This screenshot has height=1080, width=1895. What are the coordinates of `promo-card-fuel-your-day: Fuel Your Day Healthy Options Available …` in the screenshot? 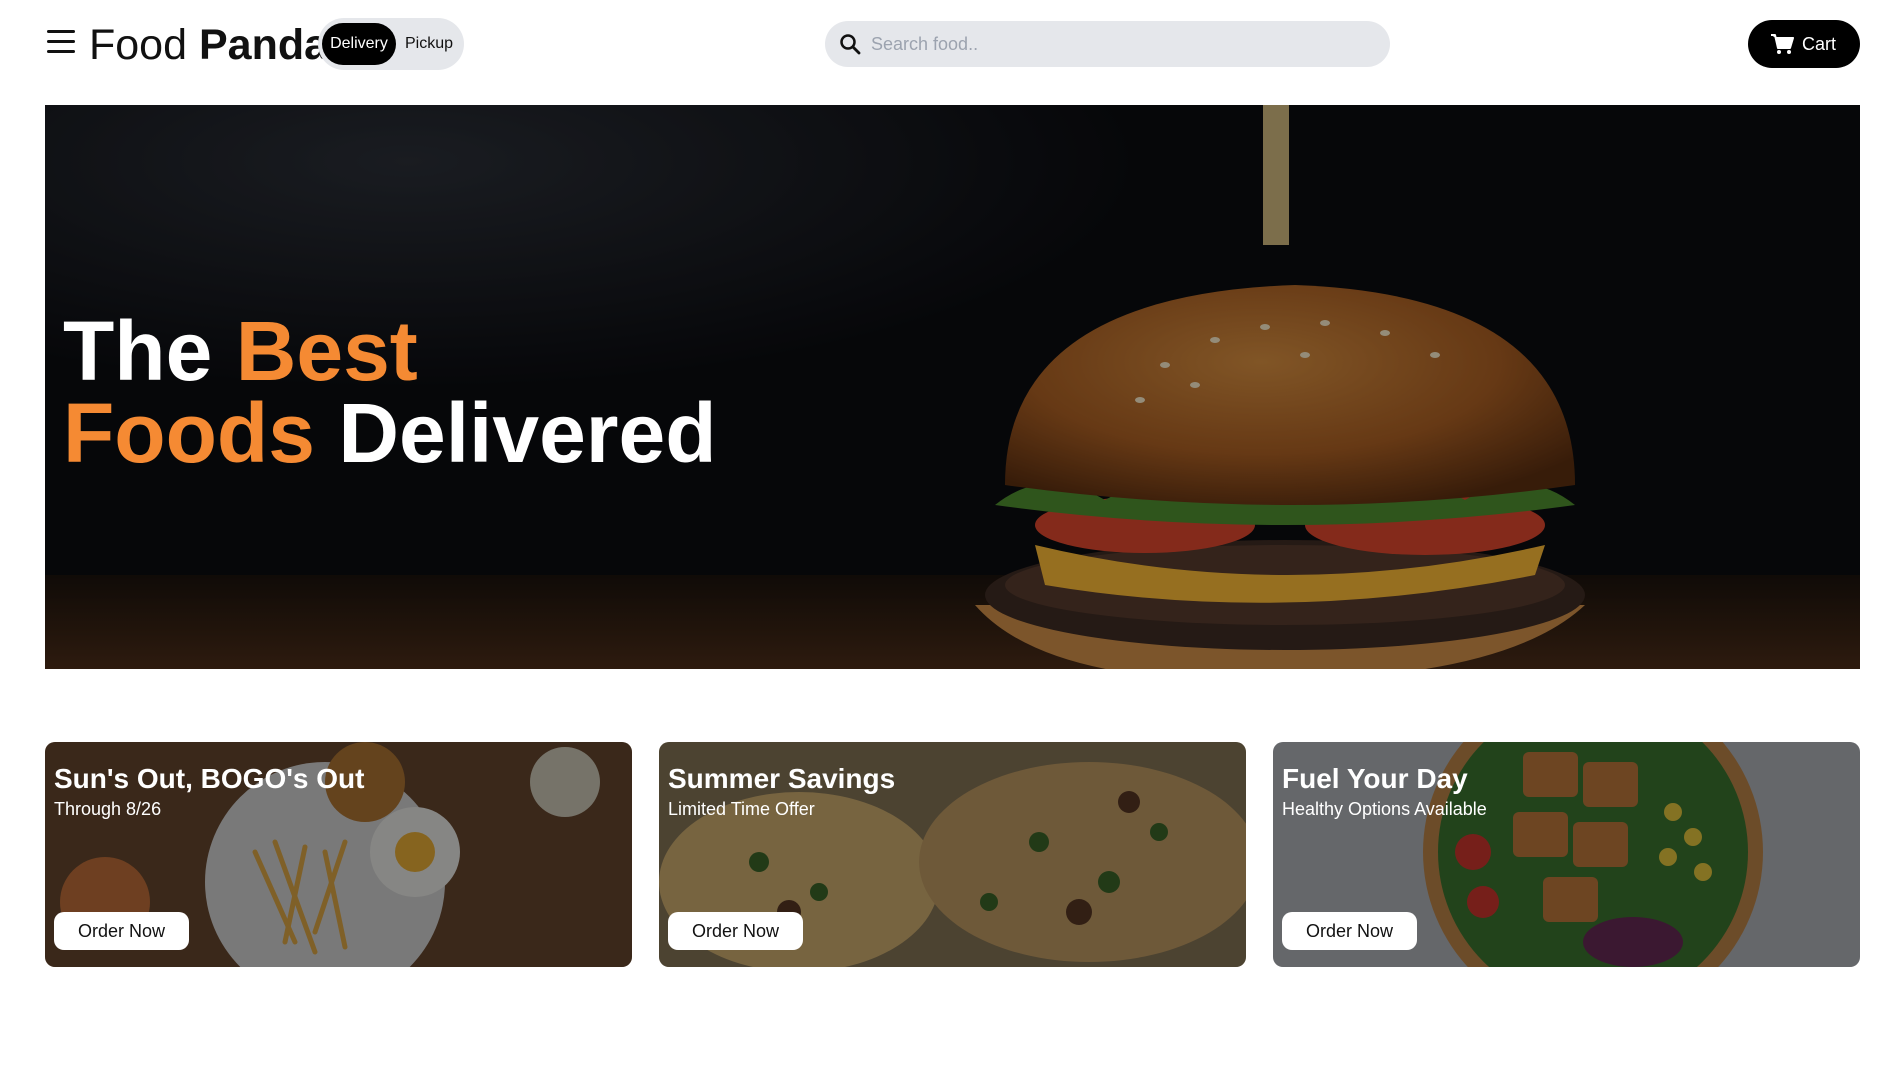 It's located at (1566, 854).